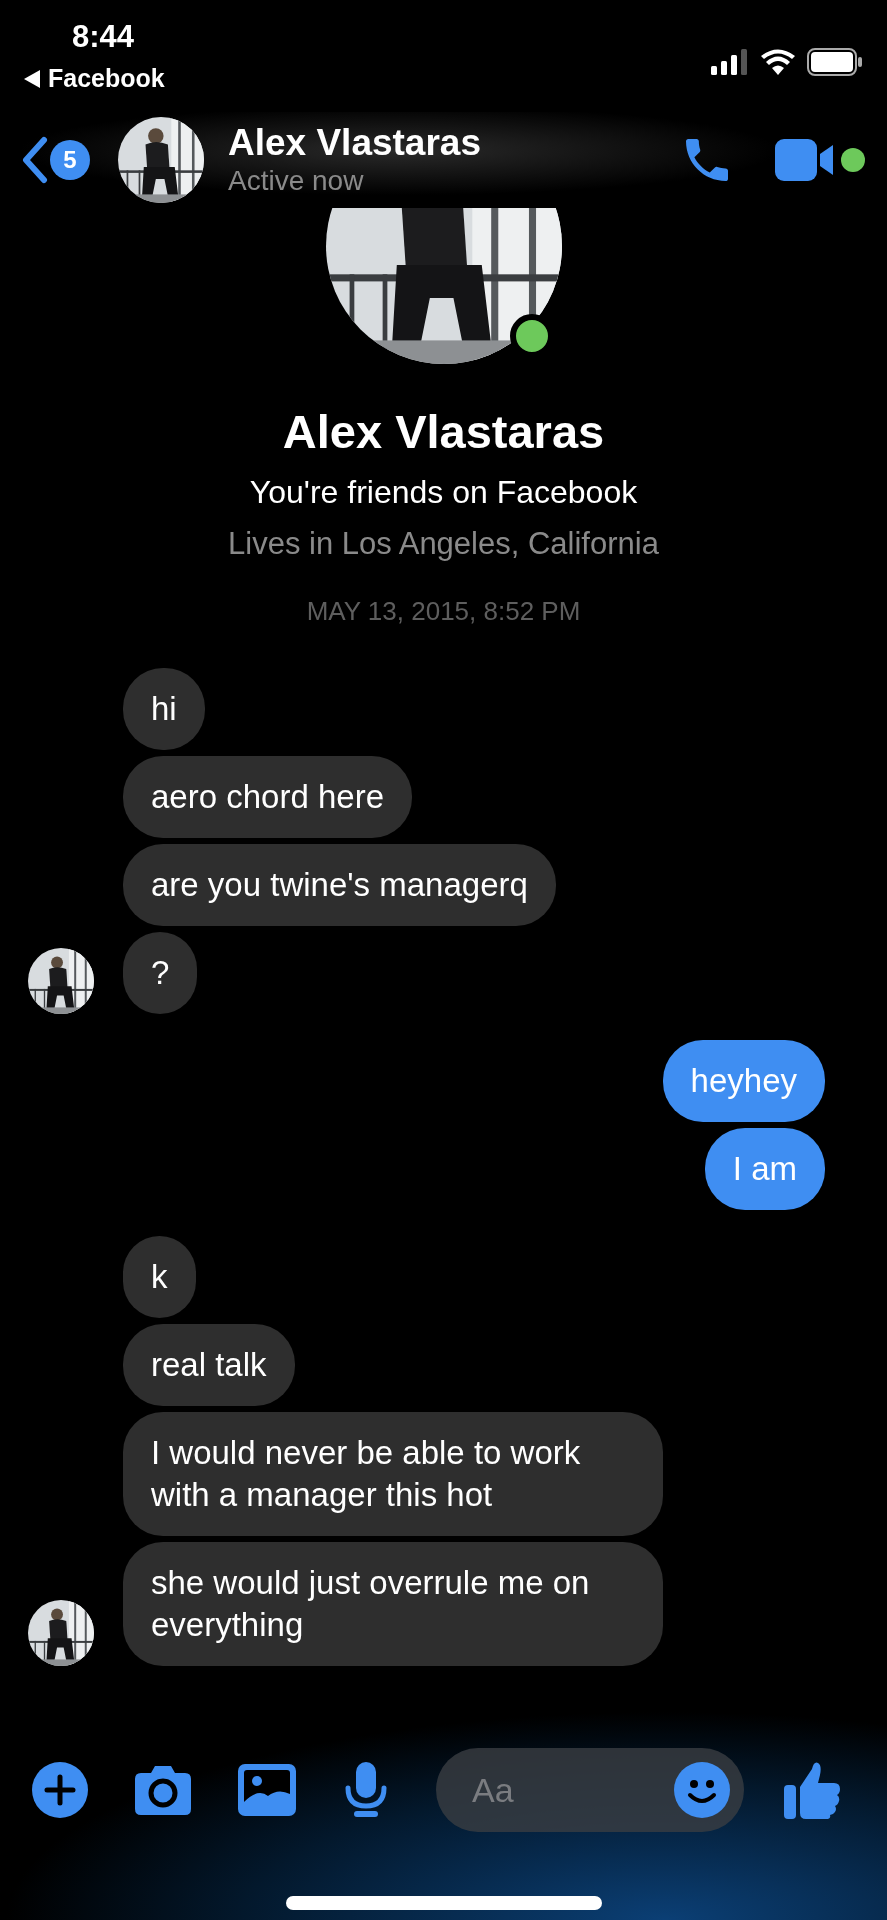 The height and width of the screenshot is (1920, 887). Describe the element at coordinates (159, 1277) in the screenshot. I see `message-bubble: k` at that location.